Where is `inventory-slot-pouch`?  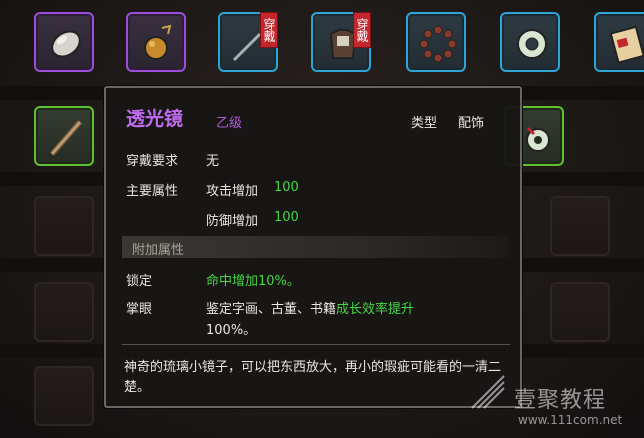 inventory-slot-pouch is located at coordinates (156, 42).